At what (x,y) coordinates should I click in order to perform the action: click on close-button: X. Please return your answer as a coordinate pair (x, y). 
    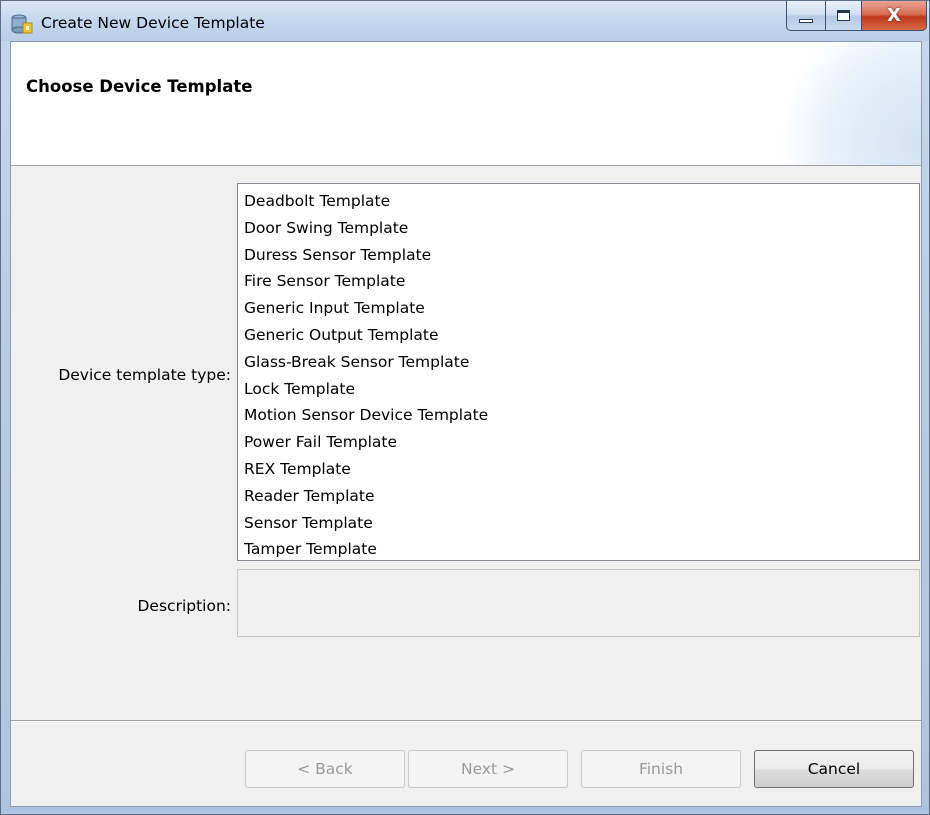
    Looking at the image, I should click on (894, 16).